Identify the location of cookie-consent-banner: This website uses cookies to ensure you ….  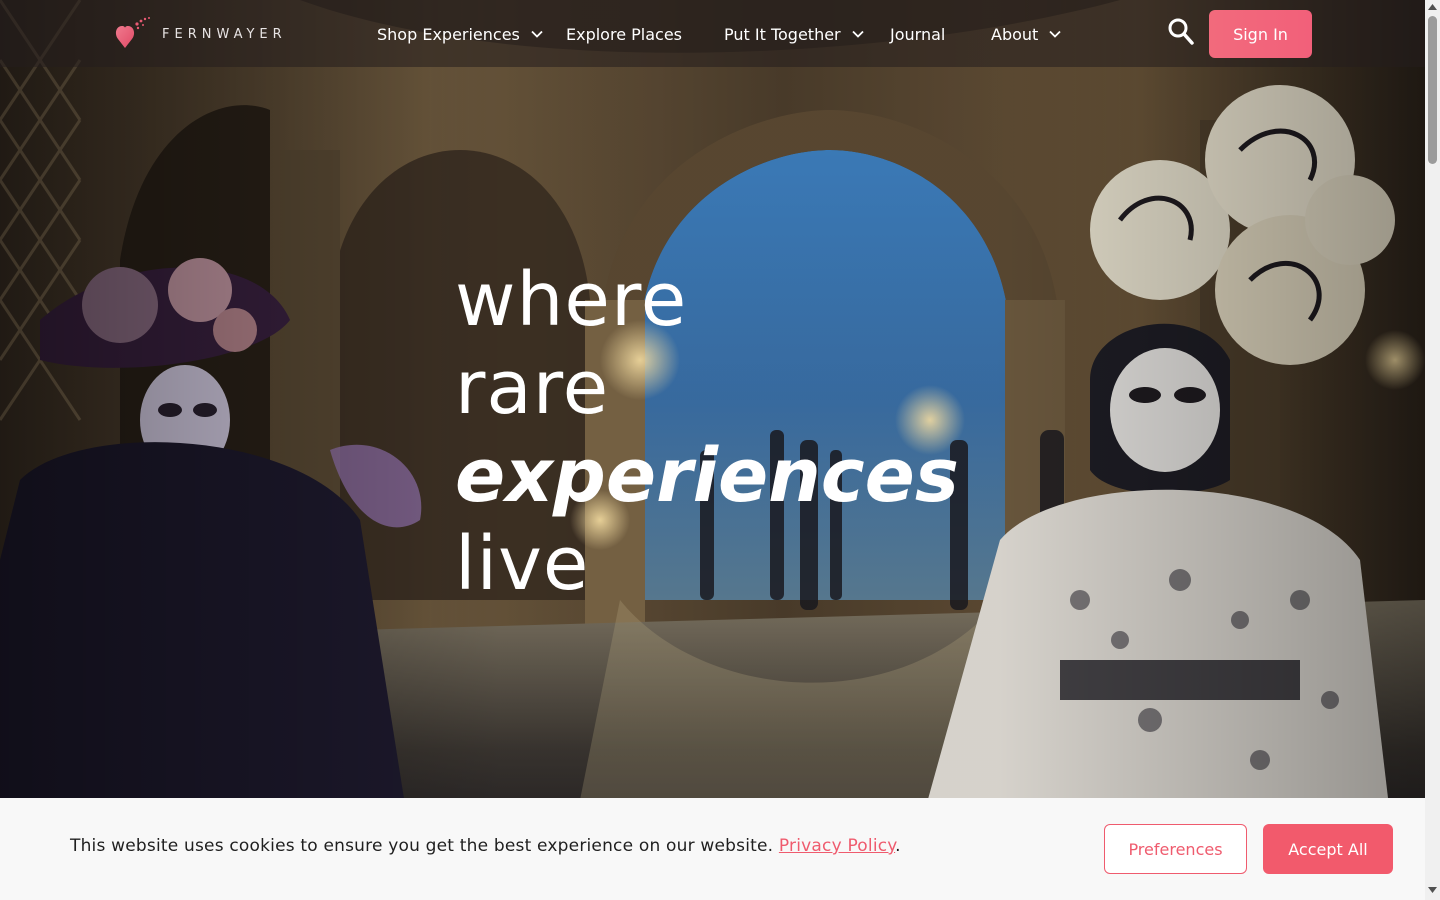
(712, 849).